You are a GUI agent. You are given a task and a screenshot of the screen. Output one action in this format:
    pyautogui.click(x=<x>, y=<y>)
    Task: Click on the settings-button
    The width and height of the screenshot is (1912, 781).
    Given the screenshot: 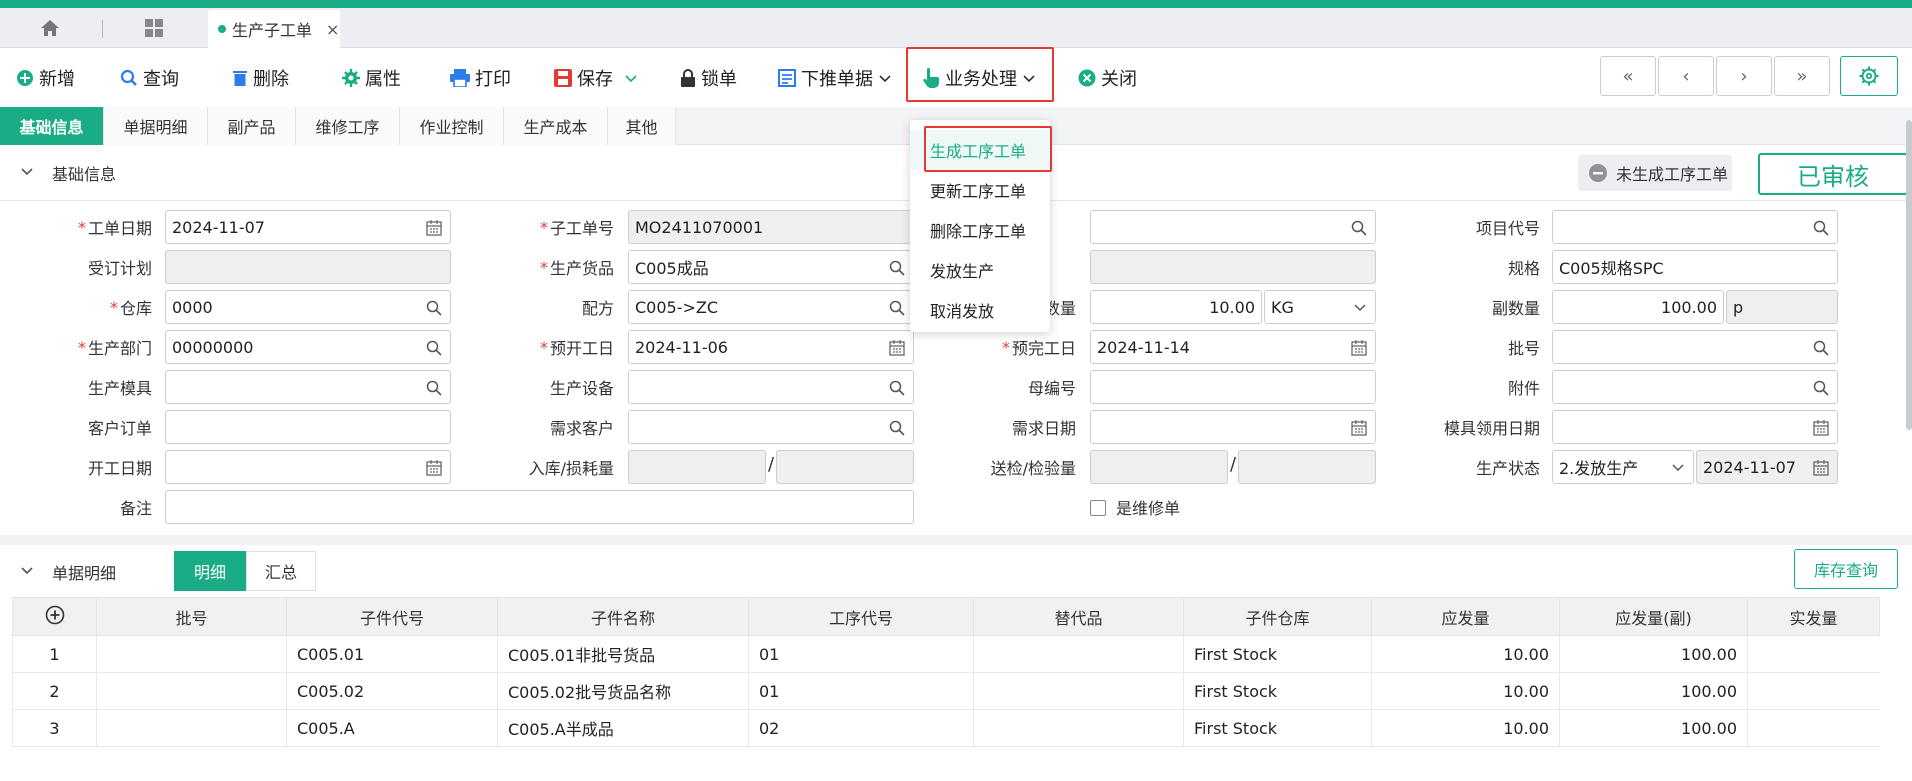 What is the action you would take?
    pyautogui.click(x=1869, y=76)
    